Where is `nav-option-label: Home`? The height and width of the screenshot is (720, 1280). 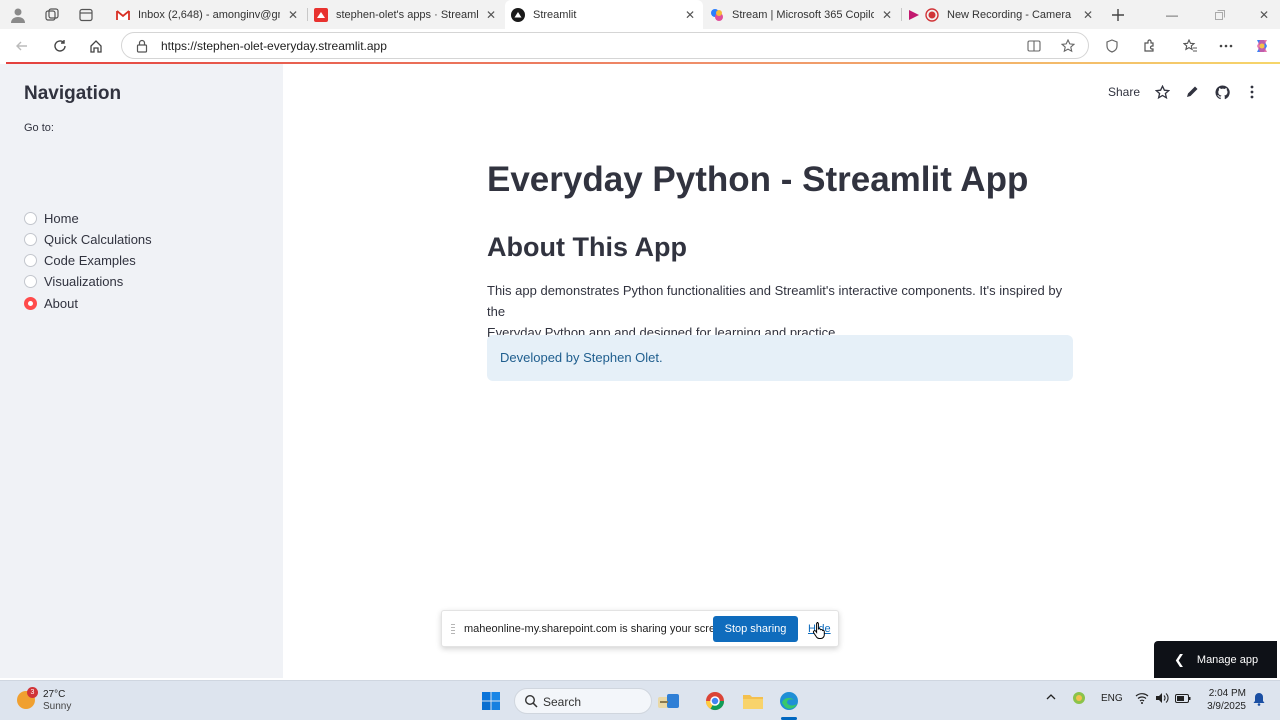 nav-option-label: Home is located at coordinates (61, 218).